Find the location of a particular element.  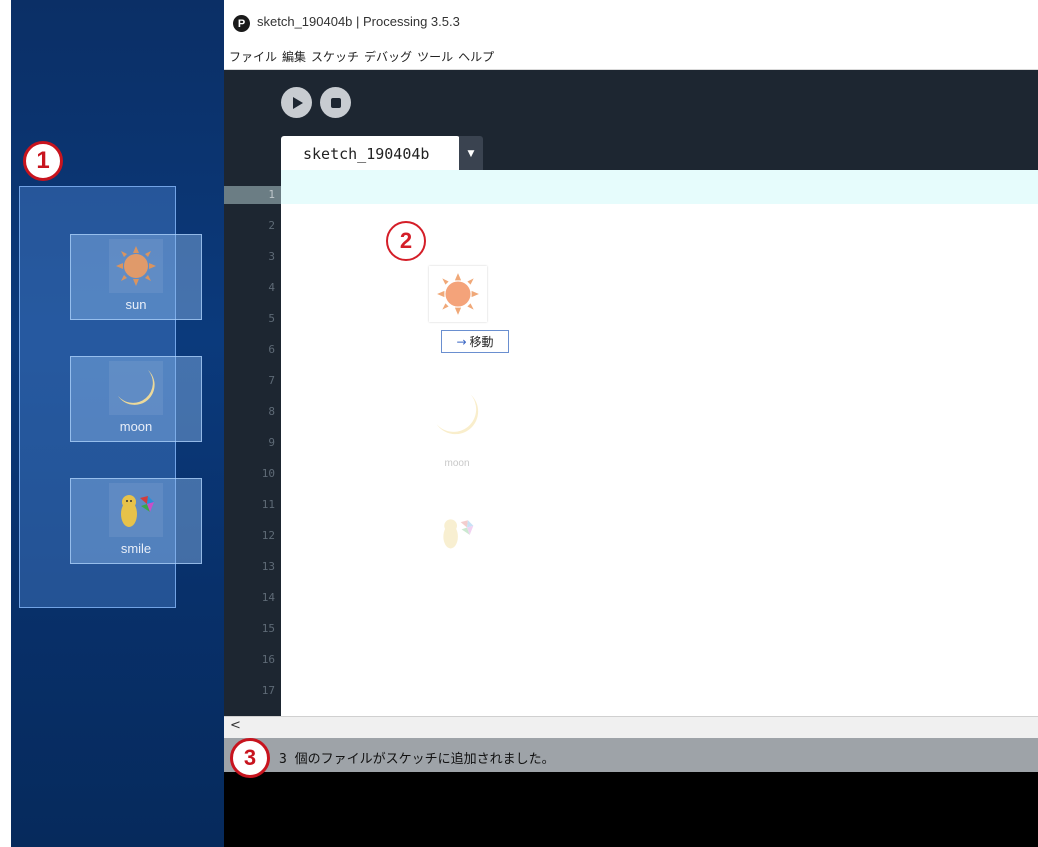

file-label-moon: moon is located at coordinates (136, 426).